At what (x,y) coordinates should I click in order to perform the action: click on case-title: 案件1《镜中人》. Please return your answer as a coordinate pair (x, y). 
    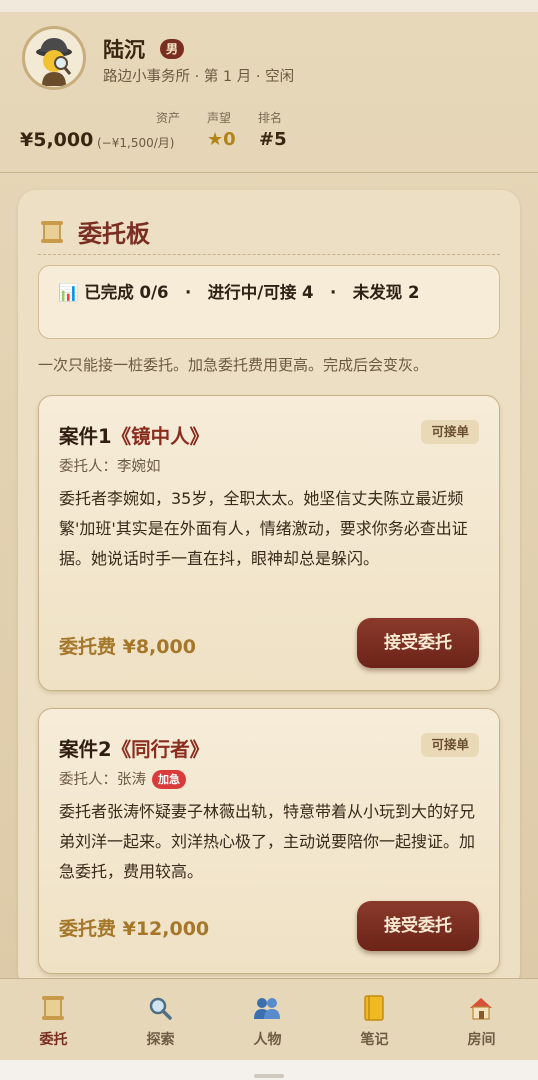
    Looking at the image, I should click on (134, 434).